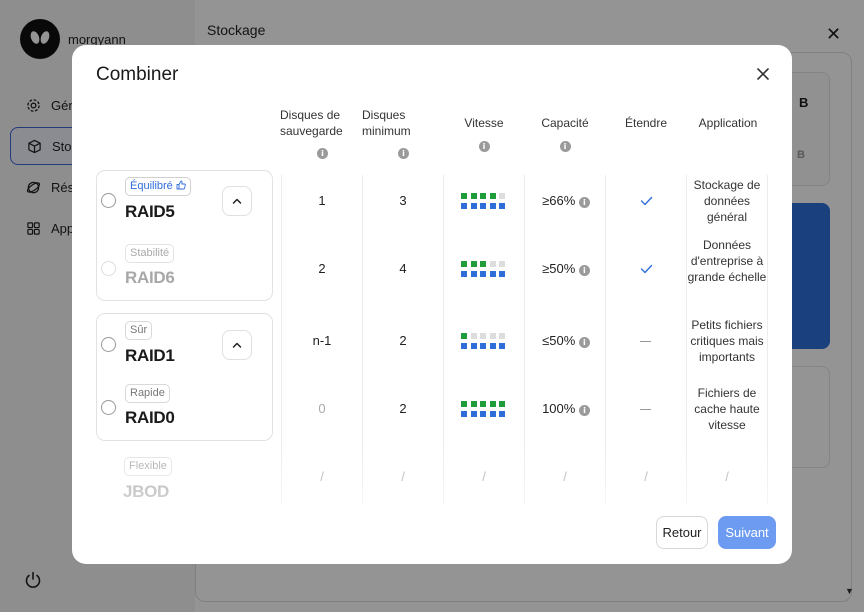 This screenshot has height=612, width=864. I want to click on capacity-value: ≥66% i, so click(566, 200).